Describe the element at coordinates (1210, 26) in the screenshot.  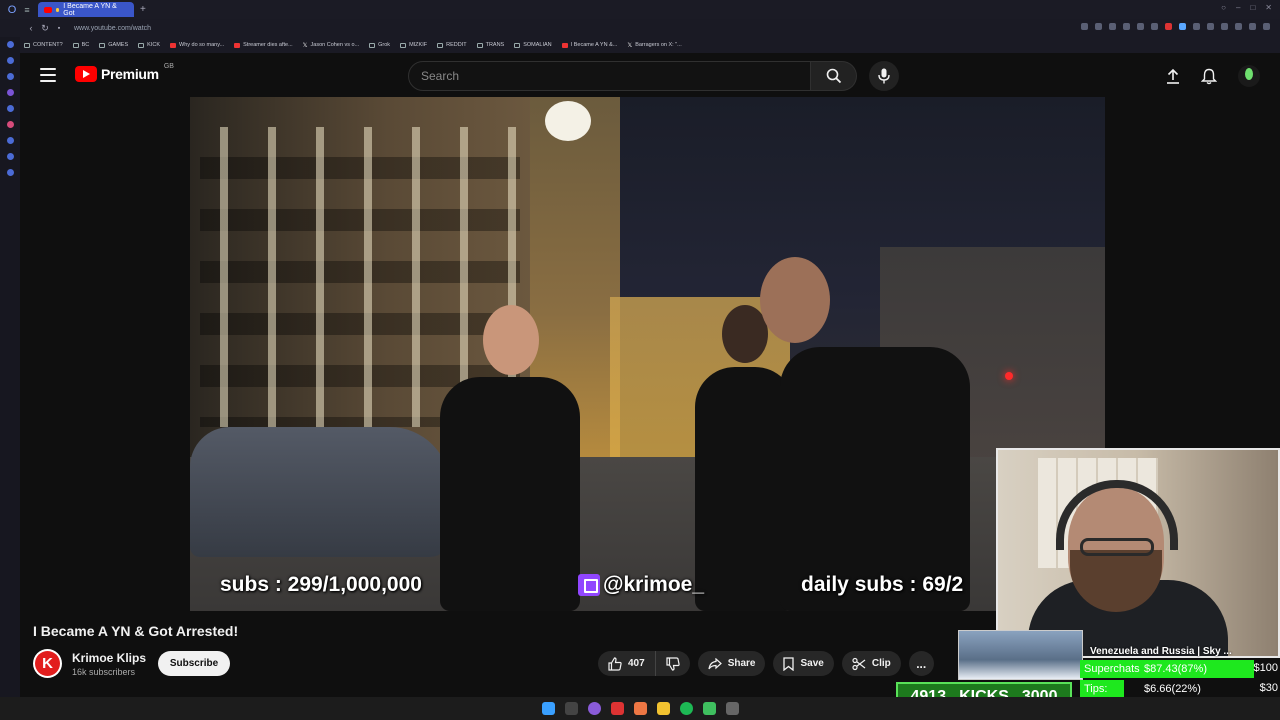
I see `wallet-icon` at that location.